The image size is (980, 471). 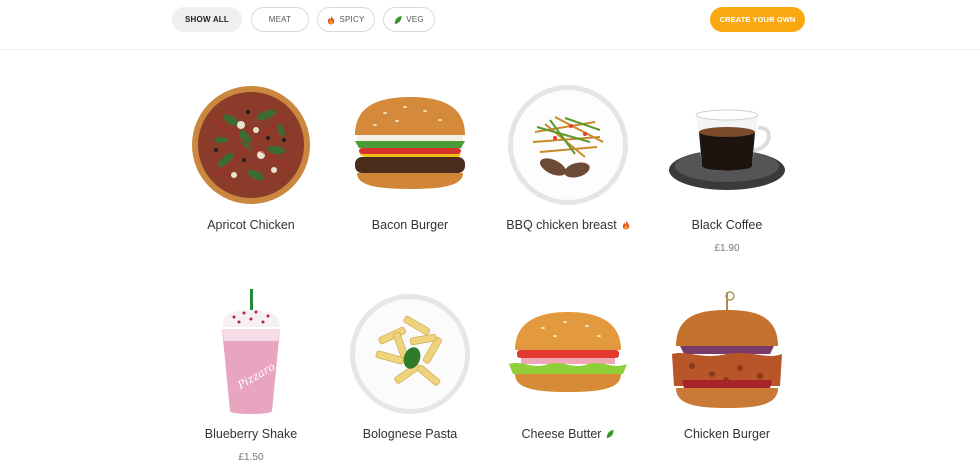 I want to click on filter-show-all-label: SHOW ALL, so click(x=207, y=19).